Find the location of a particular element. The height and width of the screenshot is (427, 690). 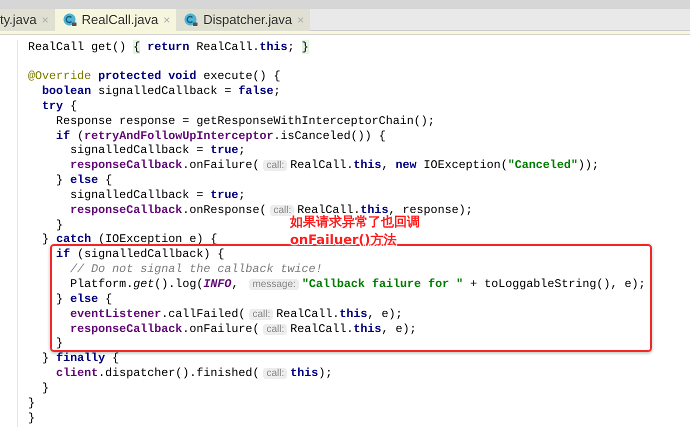

editor-tab: ty.java × is located at coordinates (27, 20).